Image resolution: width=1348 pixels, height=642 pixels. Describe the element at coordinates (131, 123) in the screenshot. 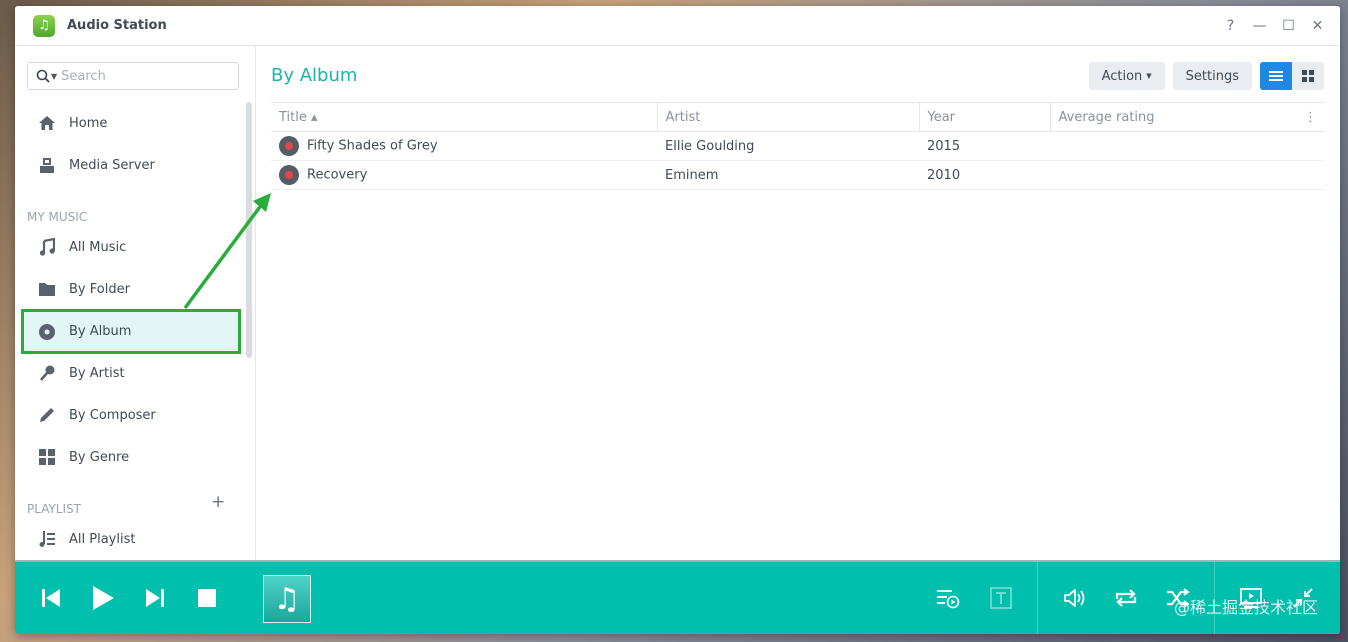

I see `sidebar-item-home: Home` at that location.